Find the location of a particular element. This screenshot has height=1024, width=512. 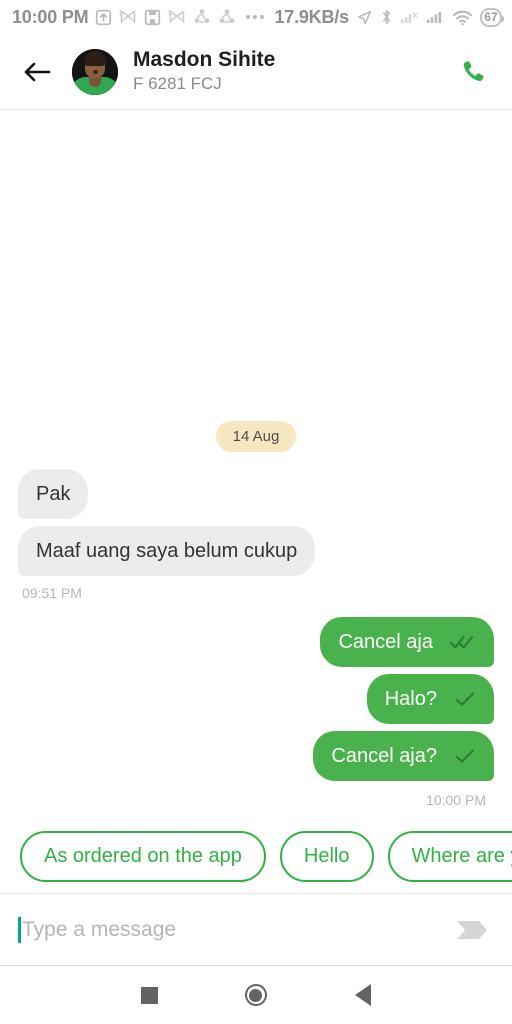

home-button is located at coordinates (256, 995).